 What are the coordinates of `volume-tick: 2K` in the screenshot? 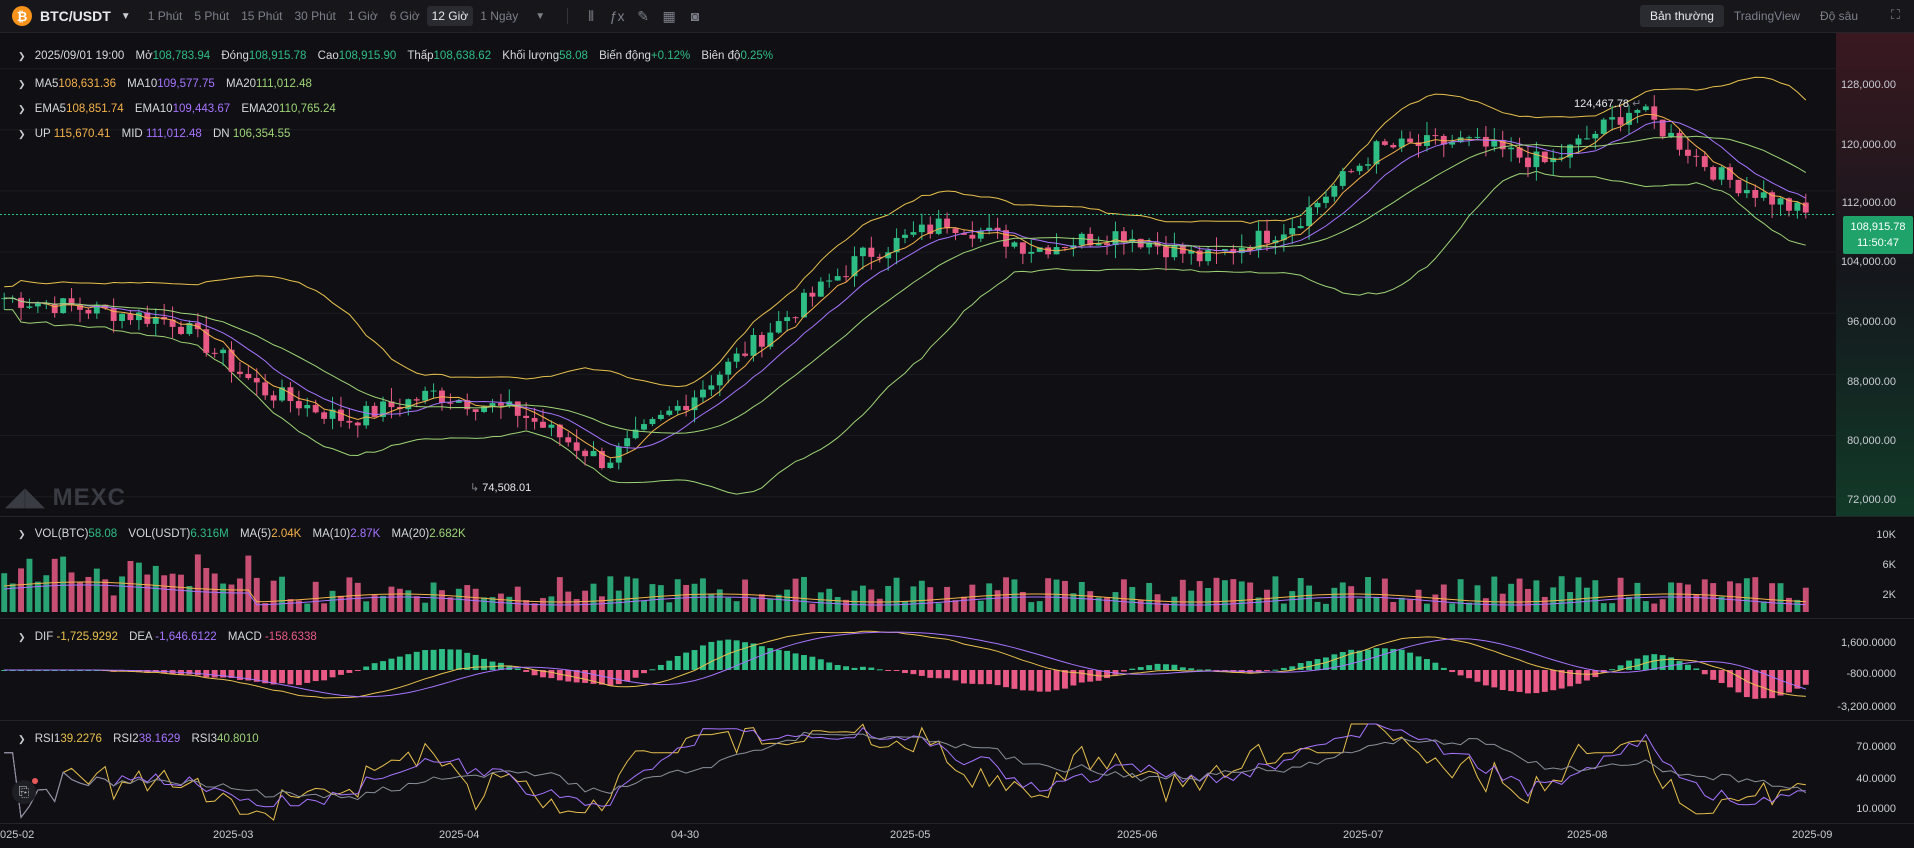 It's located at (1889, 595).